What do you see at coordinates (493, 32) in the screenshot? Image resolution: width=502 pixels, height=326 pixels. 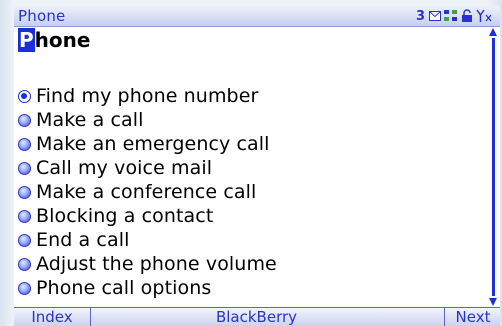 I see `scroll-up-arrow-icon` at bounding box center [493, 32].